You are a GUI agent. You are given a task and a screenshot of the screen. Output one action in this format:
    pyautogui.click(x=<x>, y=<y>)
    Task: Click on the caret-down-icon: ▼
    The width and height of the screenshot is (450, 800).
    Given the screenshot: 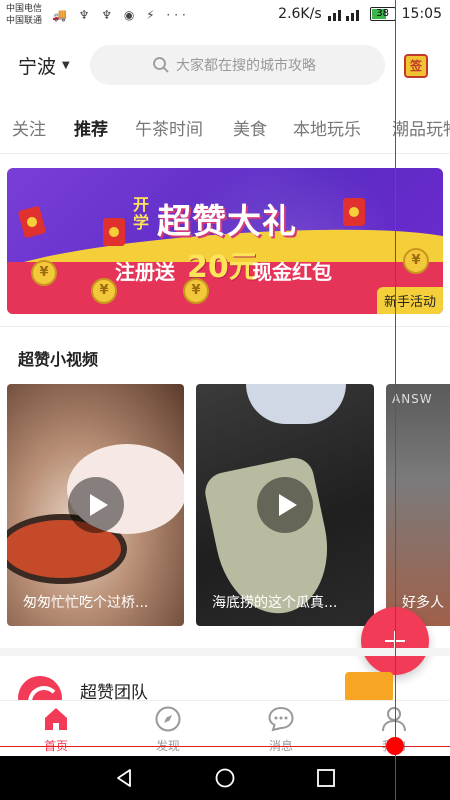 What is the action you would take?
    pyautogui.click(x=66, y=65)
    